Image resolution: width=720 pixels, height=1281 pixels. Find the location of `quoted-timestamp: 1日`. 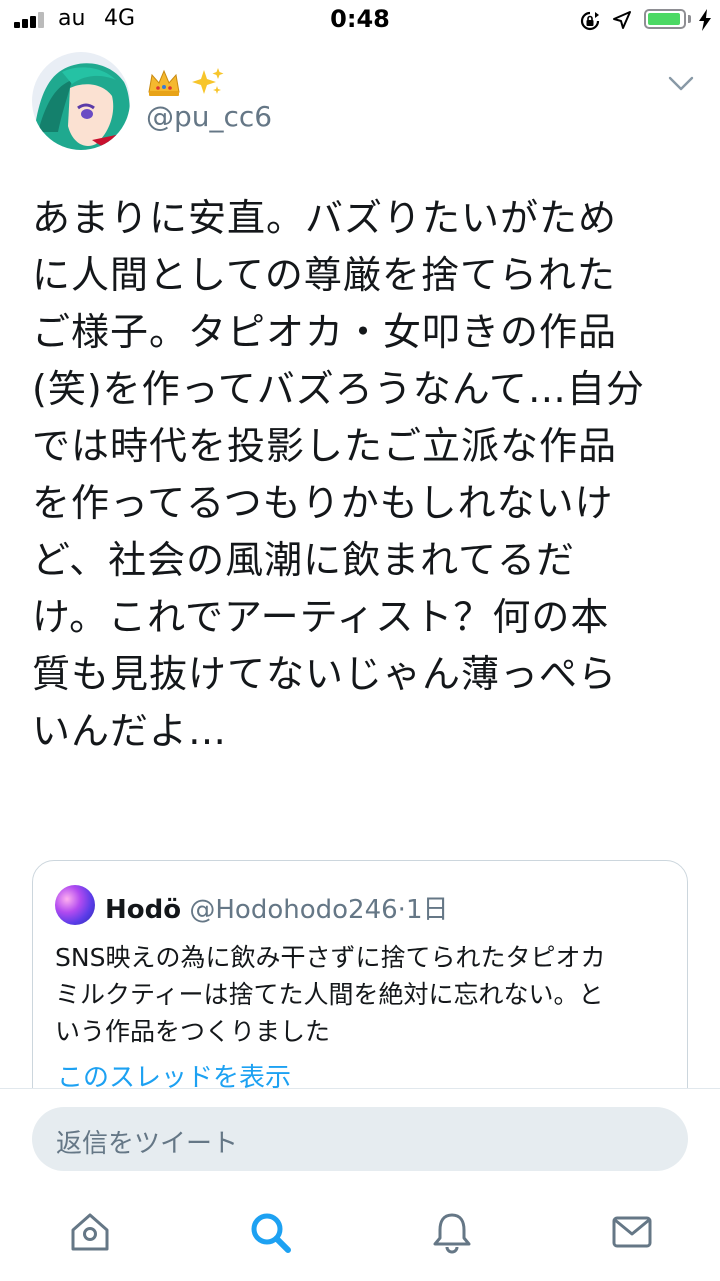

quoted-timestamp: 1日 is located at coordinates (427, 910).